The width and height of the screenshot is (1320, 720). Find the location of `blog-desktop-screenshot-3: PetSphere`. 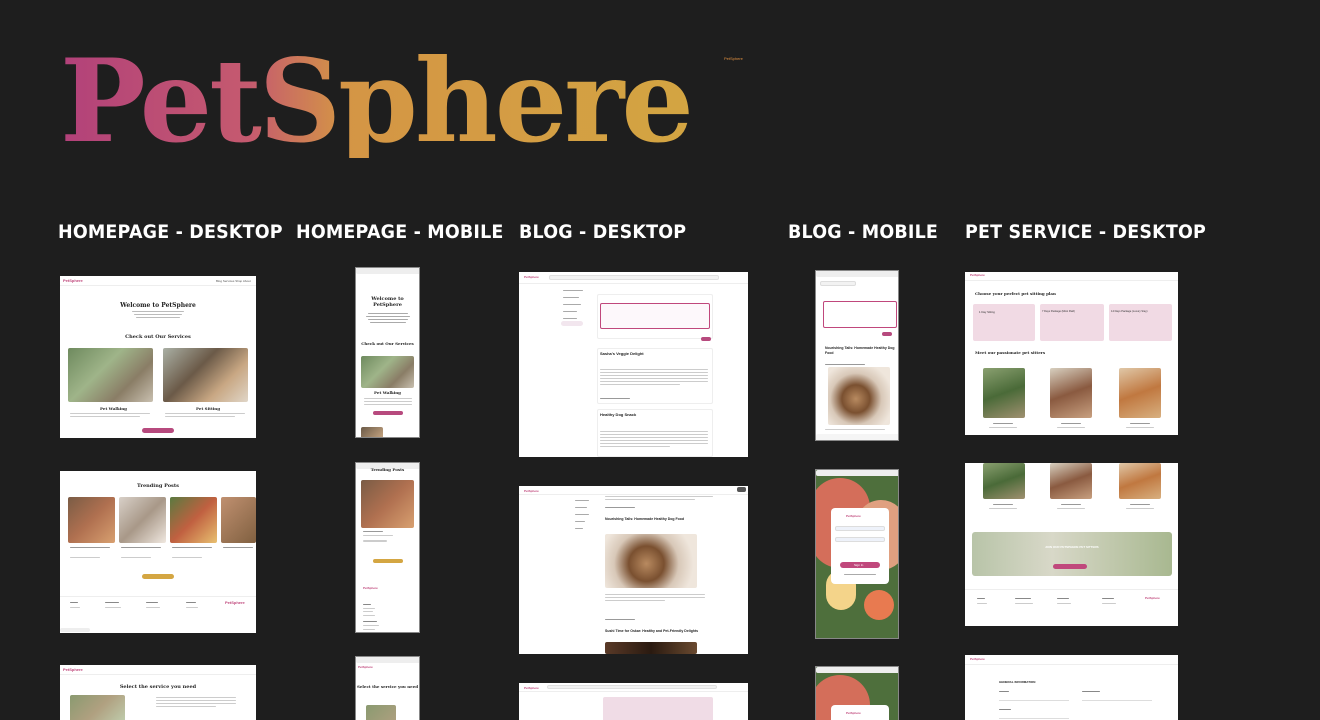

blog-desktop-screenshot-3: PetSphere is located at coordinates (633, 701).